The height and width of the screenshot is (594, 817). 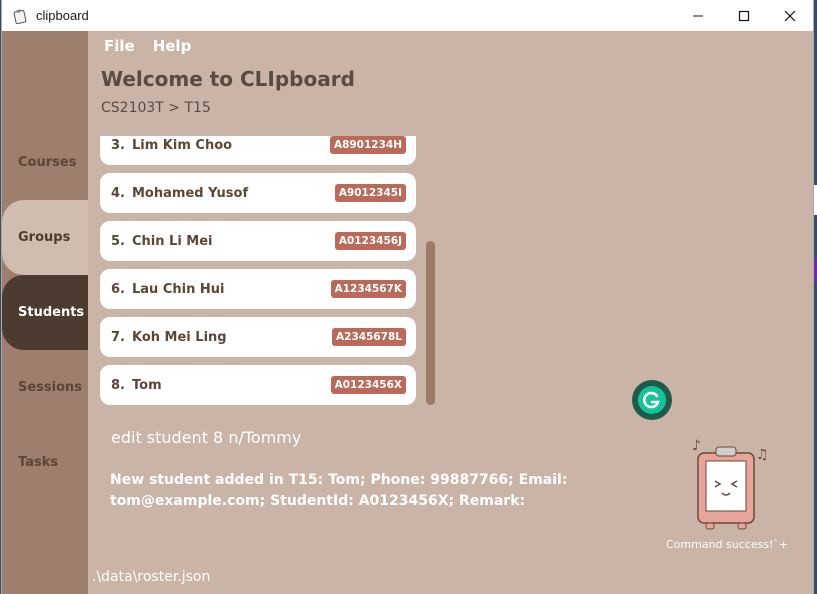 I want to click on student-index: 5., so click(x=118, y=241).